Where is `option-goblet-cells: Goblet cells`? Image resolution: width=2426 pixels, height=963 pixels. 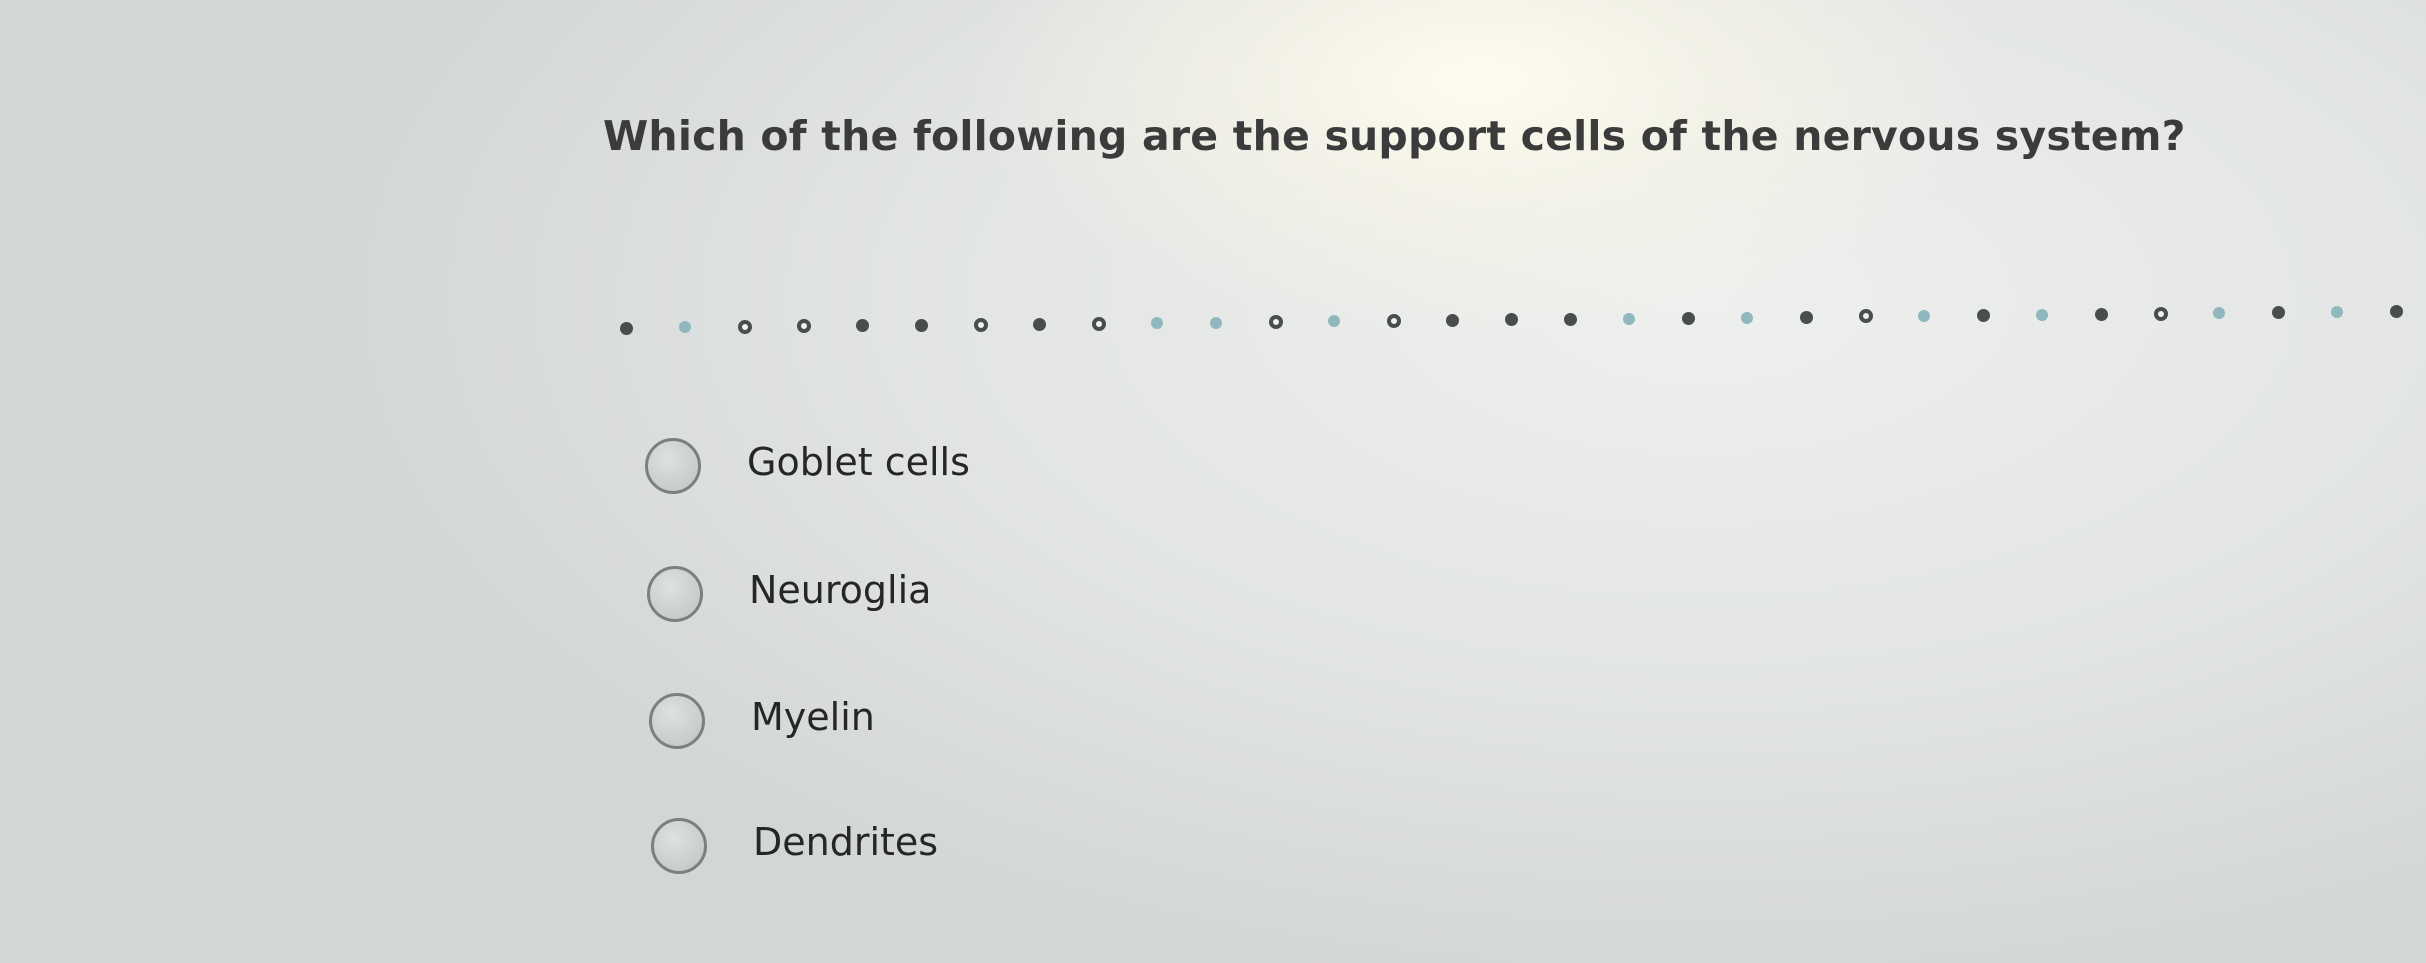
option-goblet-cells: Goblet cells is located at coordinates (945, 467).